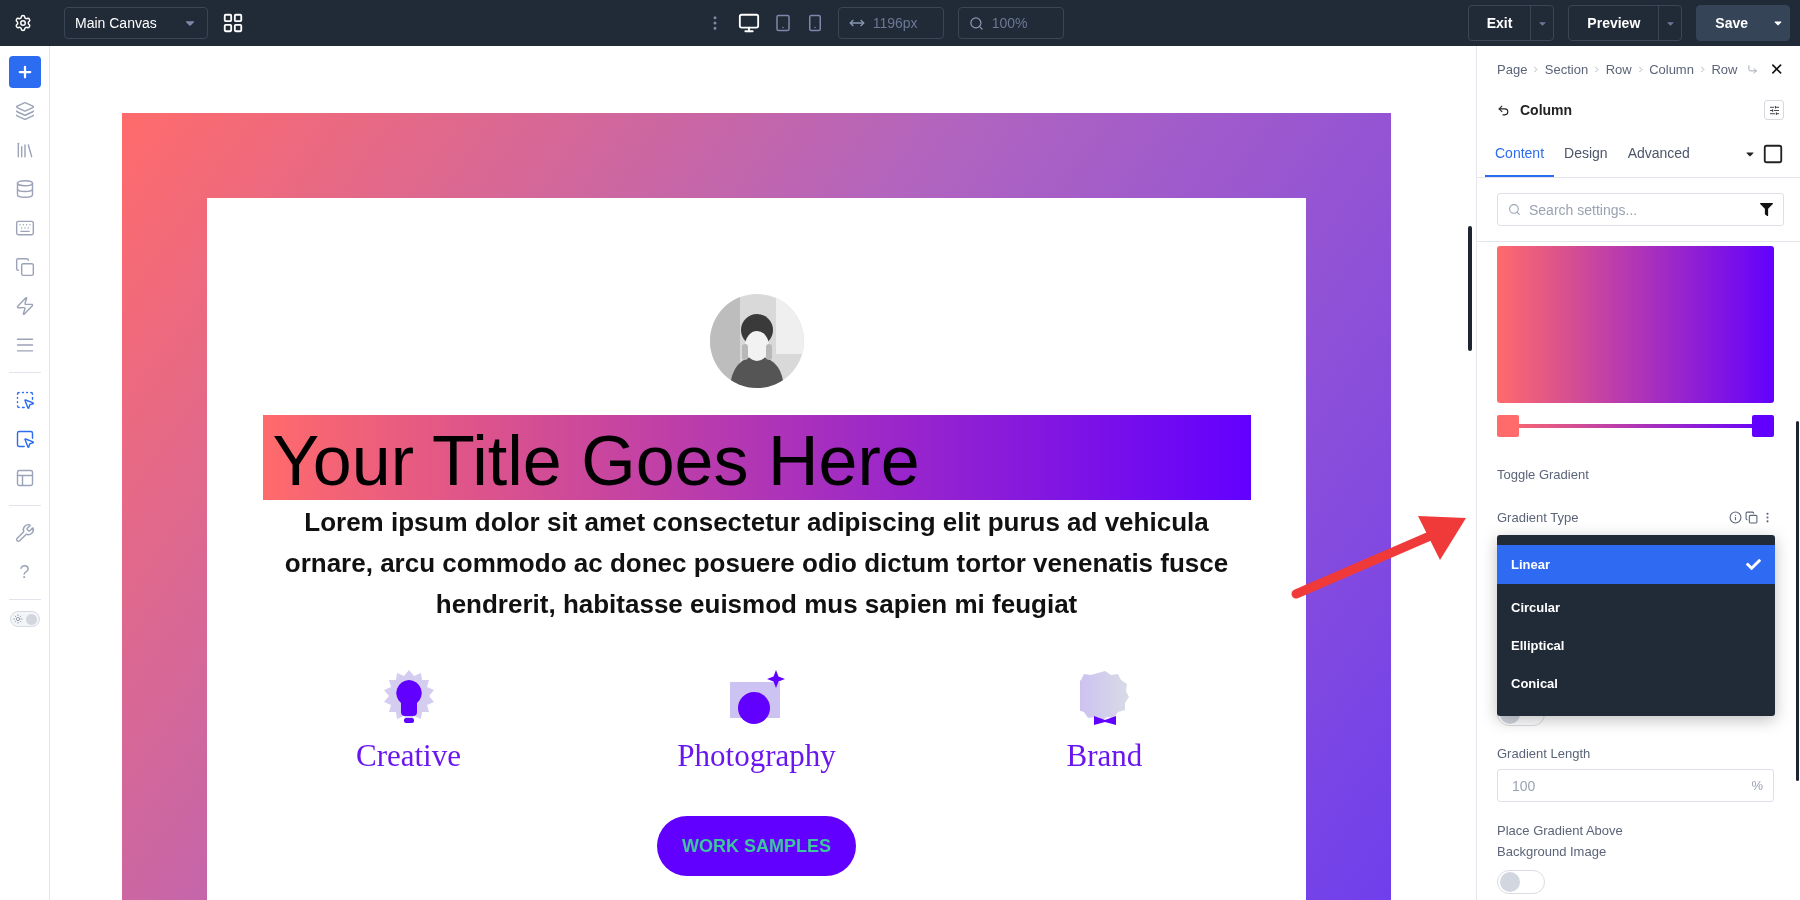  I want to click on list-icon, so click(24, 345).